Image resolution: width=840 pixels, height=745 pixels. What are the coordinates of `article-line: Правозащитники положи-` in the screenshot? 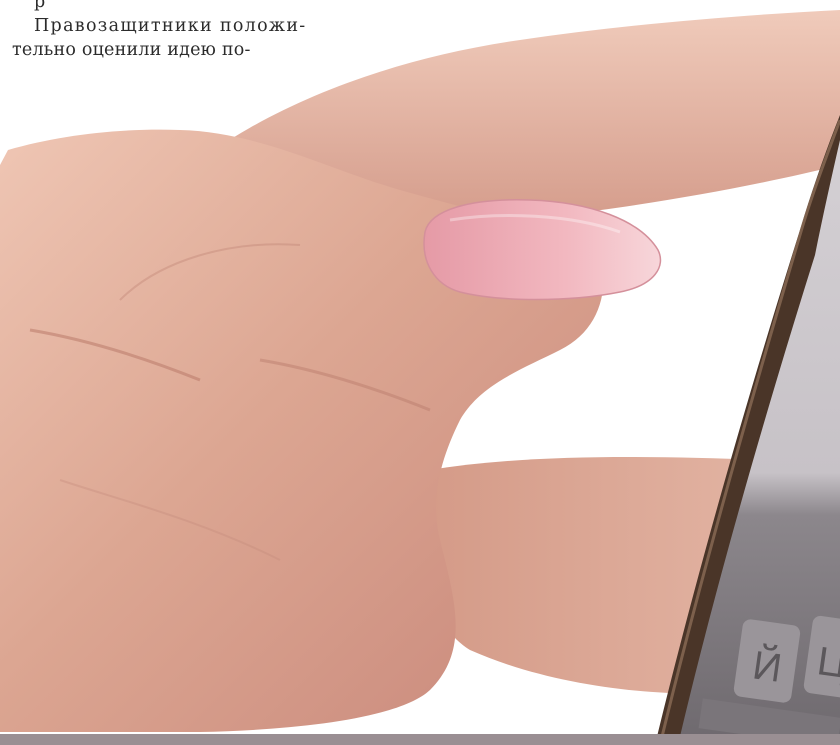 It's located at (170, 26).